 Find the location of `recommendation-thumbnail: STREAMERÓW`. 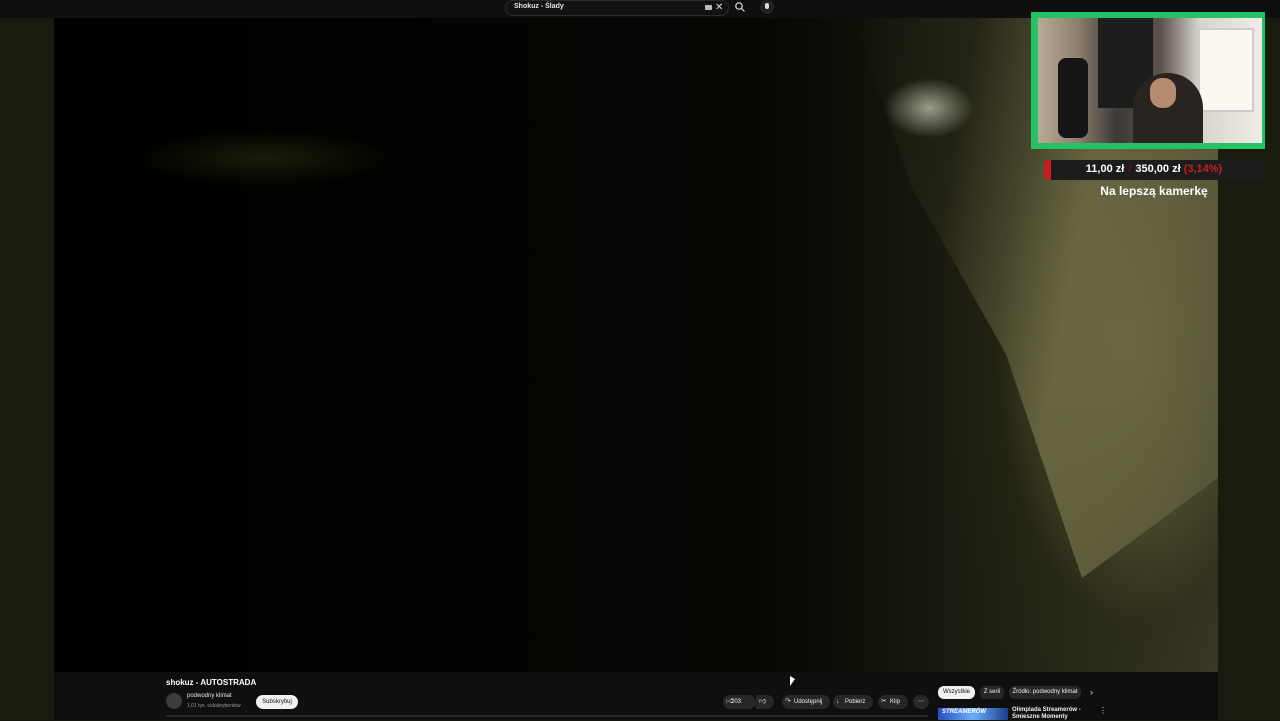

recommendation-thumbnail: STREAMERÓW is located at coordinates (973, 714).